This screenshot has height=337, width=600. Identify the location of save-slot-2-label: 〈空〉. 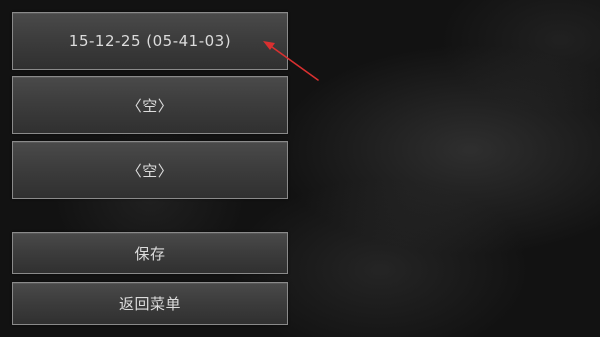
(150, 105).